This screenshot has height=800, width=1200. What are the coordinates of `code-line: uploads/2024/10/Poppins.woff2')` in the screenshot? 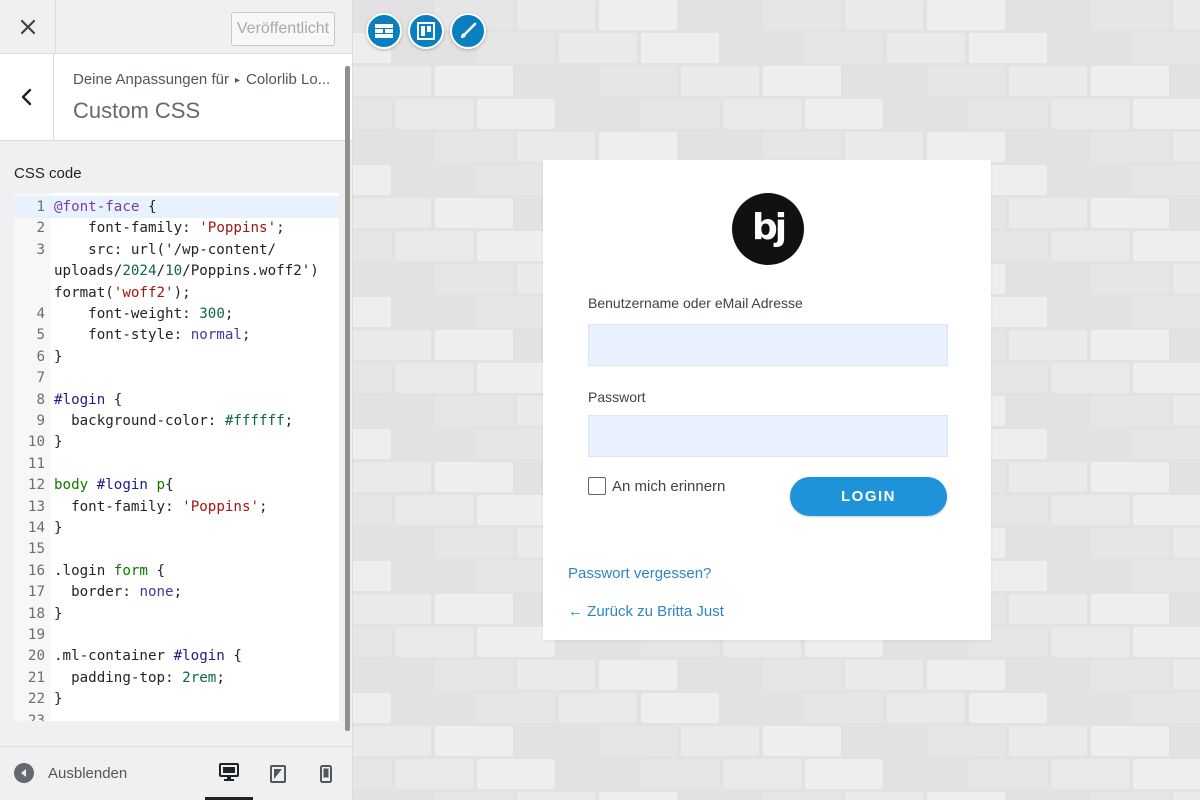 It's located at (176, 271).